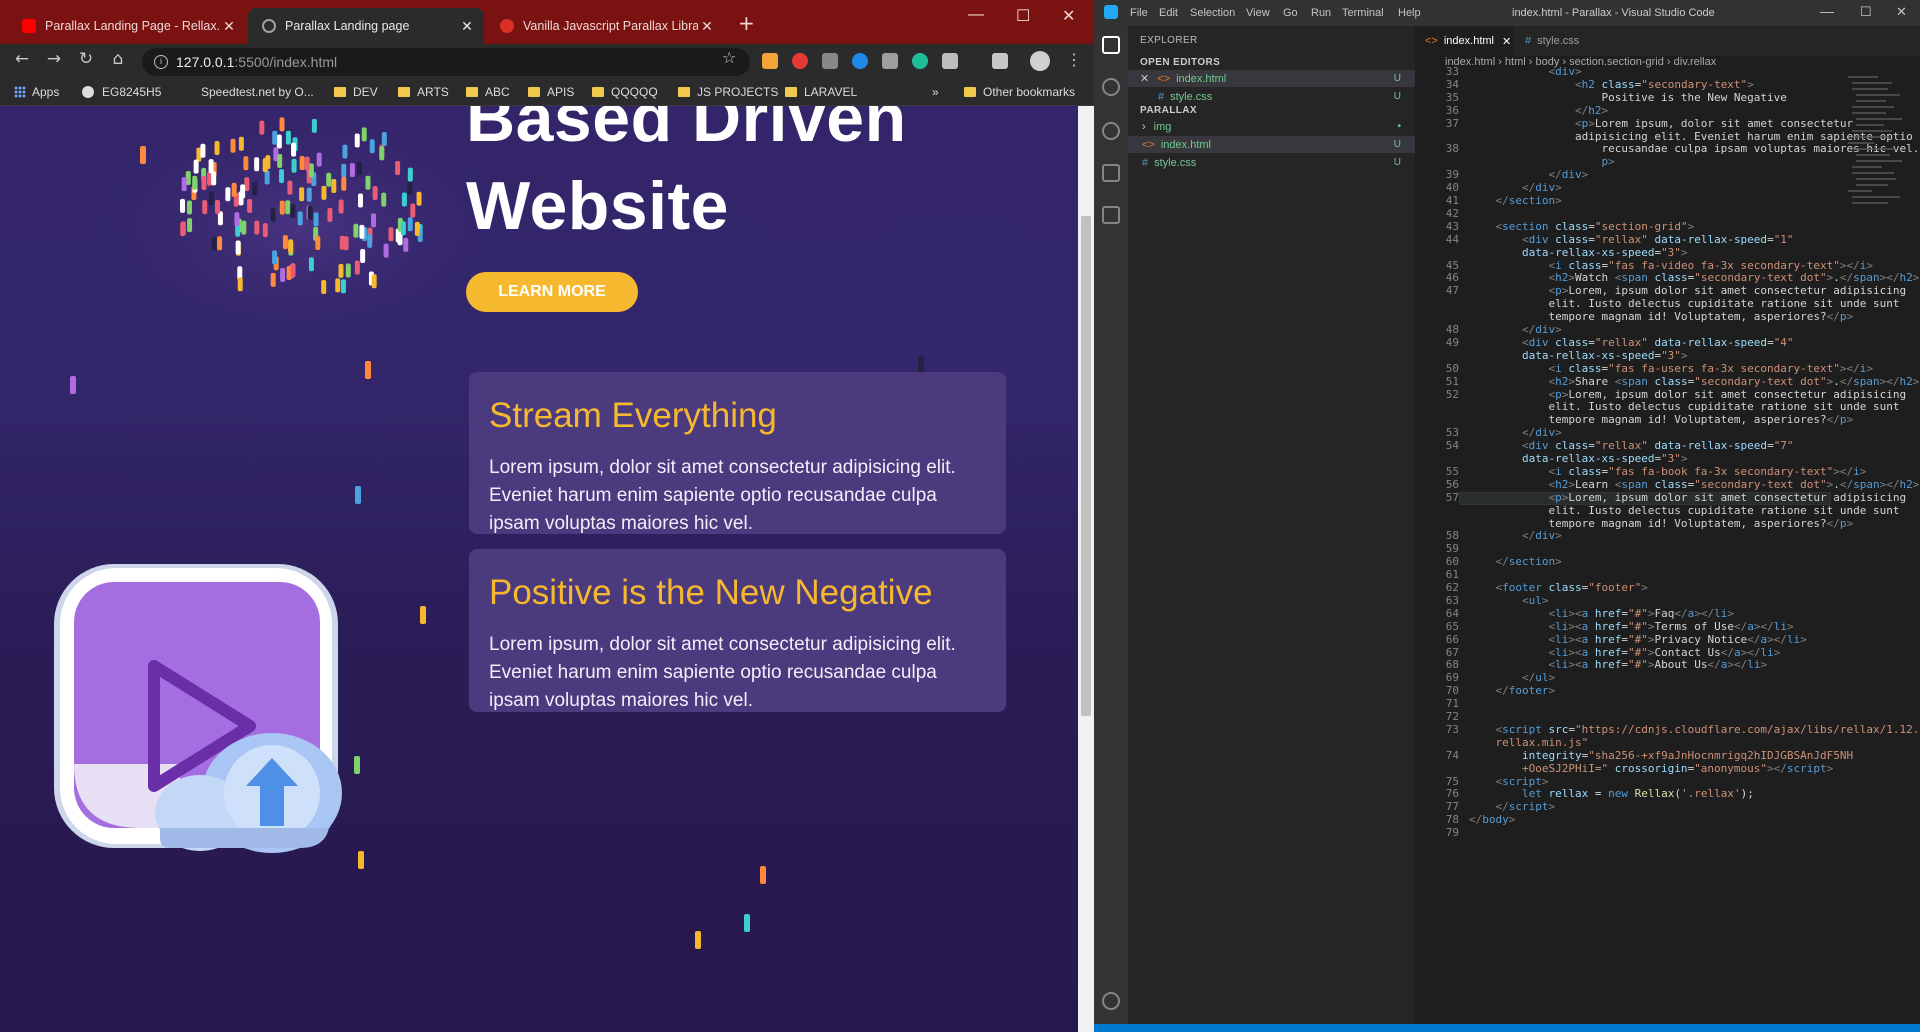 This screenshot has width=1920, height=1032. What do you see at coordinates (1512, 691) in the screenshot?
I see `code-line: </footer>` at bounding box center [1512, 691].